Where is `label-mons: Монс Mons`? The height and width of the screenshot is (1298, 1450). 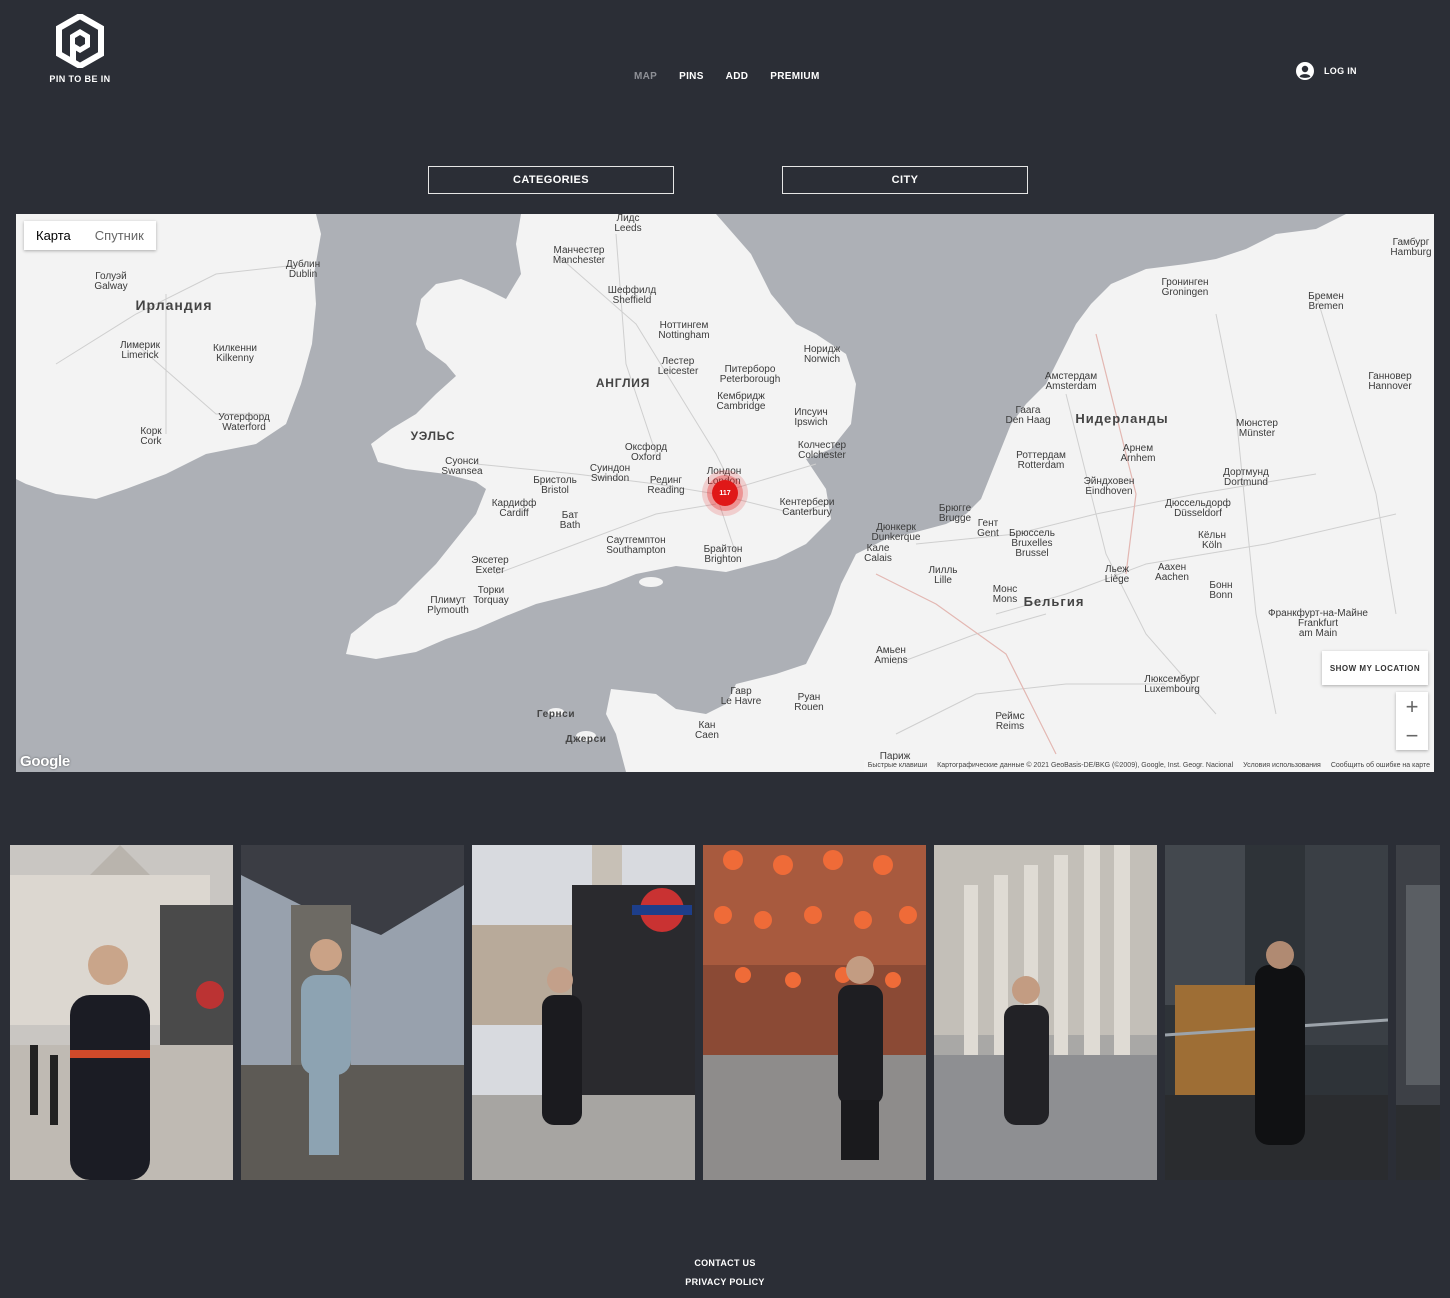
label-mons: Монс Mons is located at coordinates (1005, 594).